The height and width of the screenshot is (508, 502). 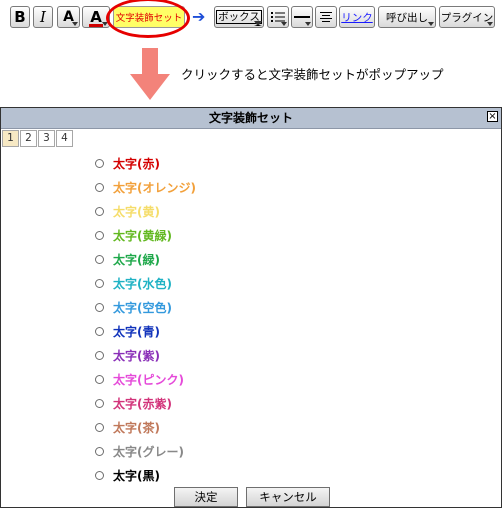 I want to click on option-item: 太字(黄), so click(x=145, y=211).